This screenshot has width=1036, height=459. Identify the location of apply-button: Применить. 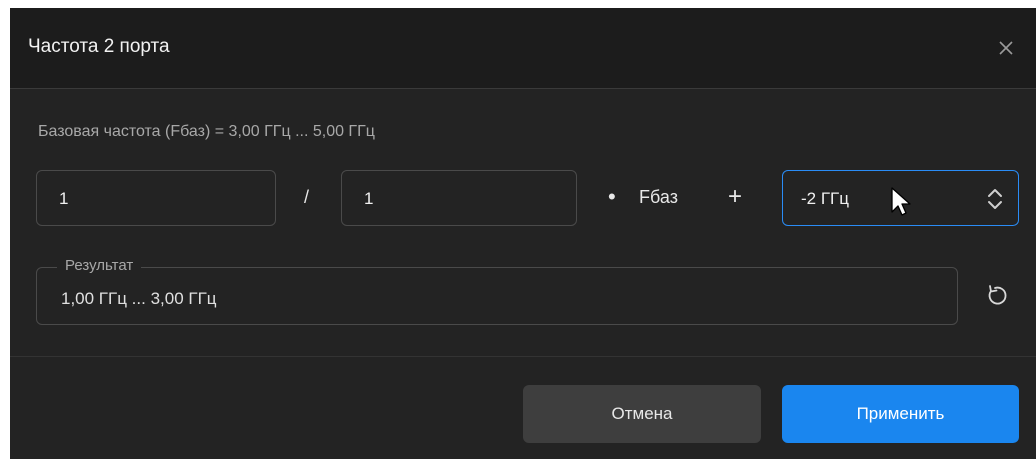
(900, 414).